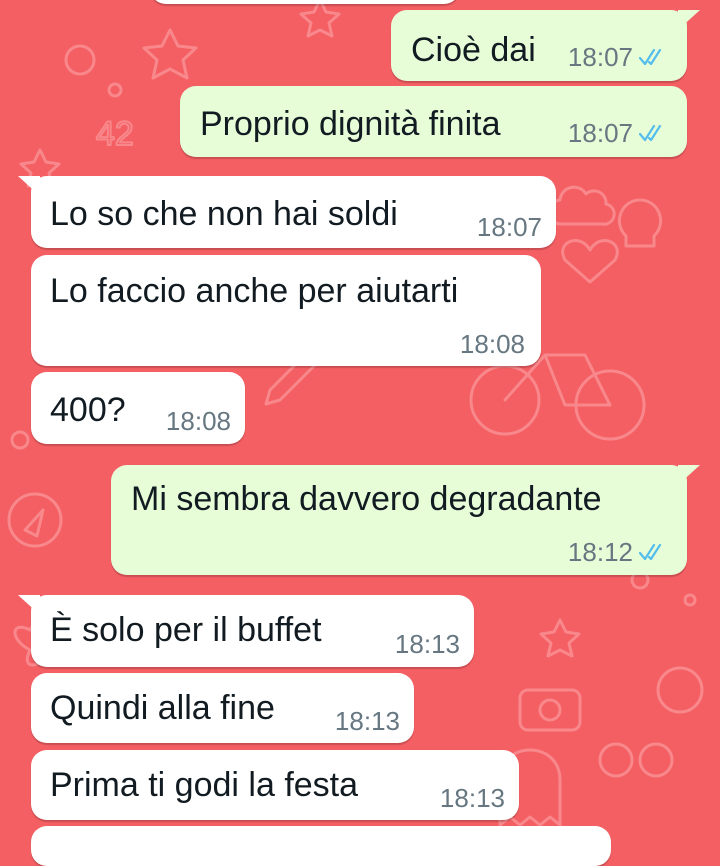 This screenshot has width=720, height=866. I want to click on glasses-doodle, so click(636, 760).